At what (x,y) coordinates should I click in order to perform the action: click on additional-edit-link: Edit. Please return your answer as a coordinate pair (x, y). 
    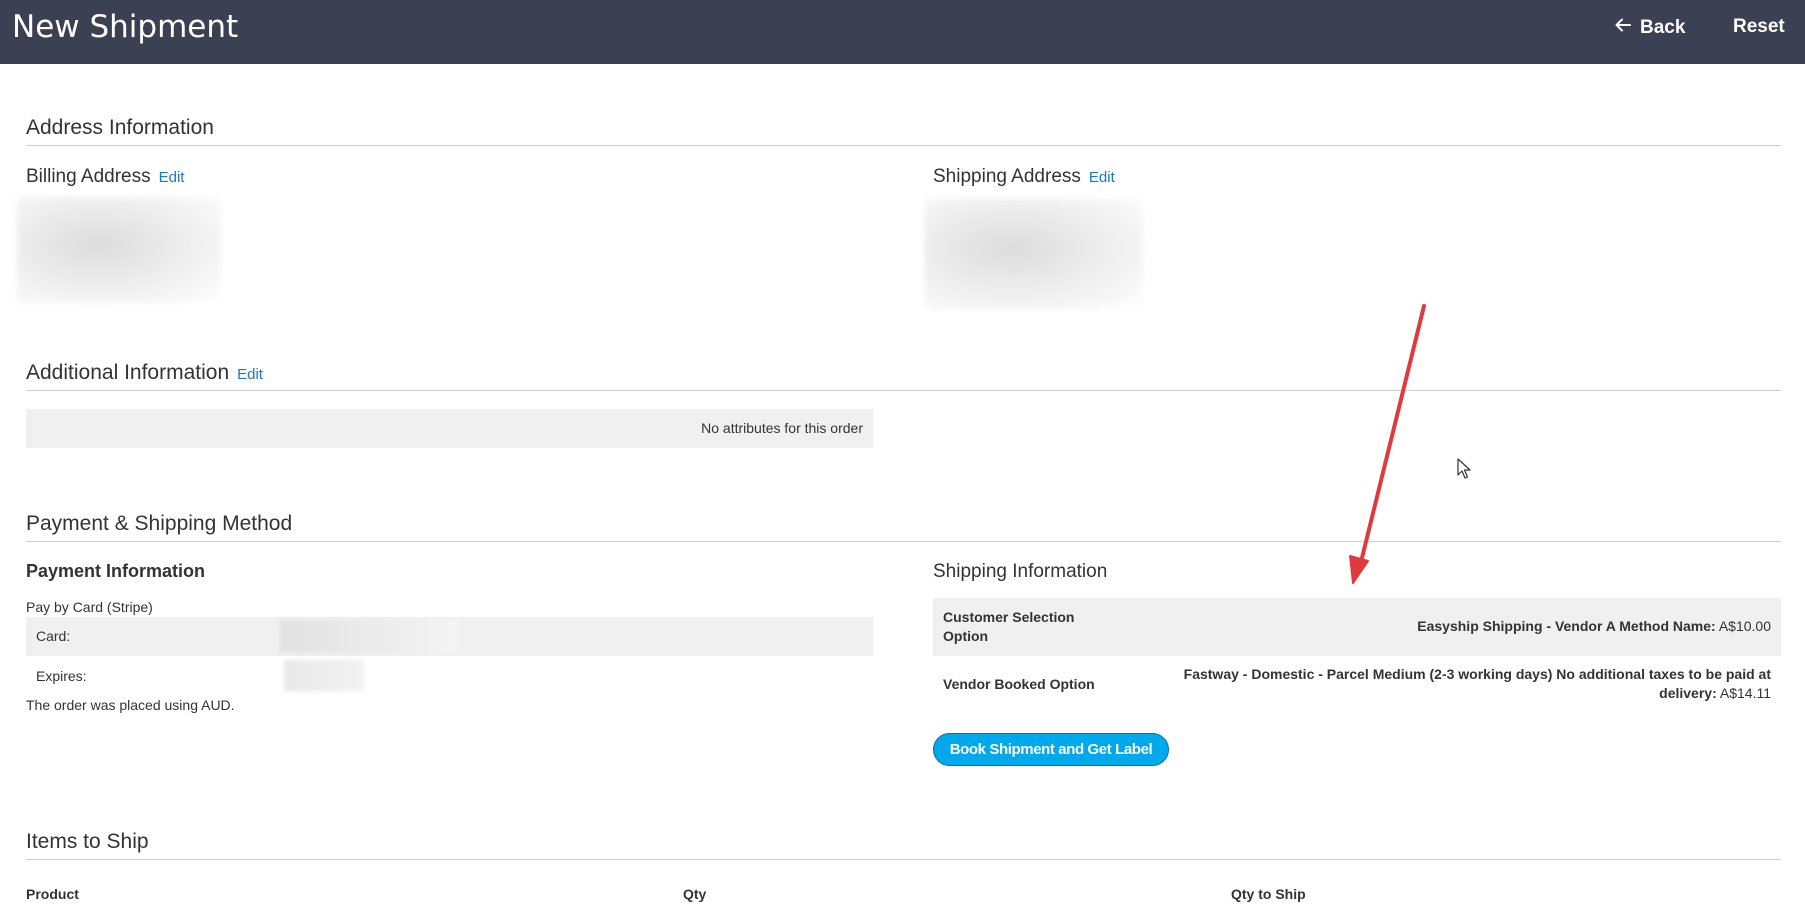
    Looking at the image, I should click on (250, 374).